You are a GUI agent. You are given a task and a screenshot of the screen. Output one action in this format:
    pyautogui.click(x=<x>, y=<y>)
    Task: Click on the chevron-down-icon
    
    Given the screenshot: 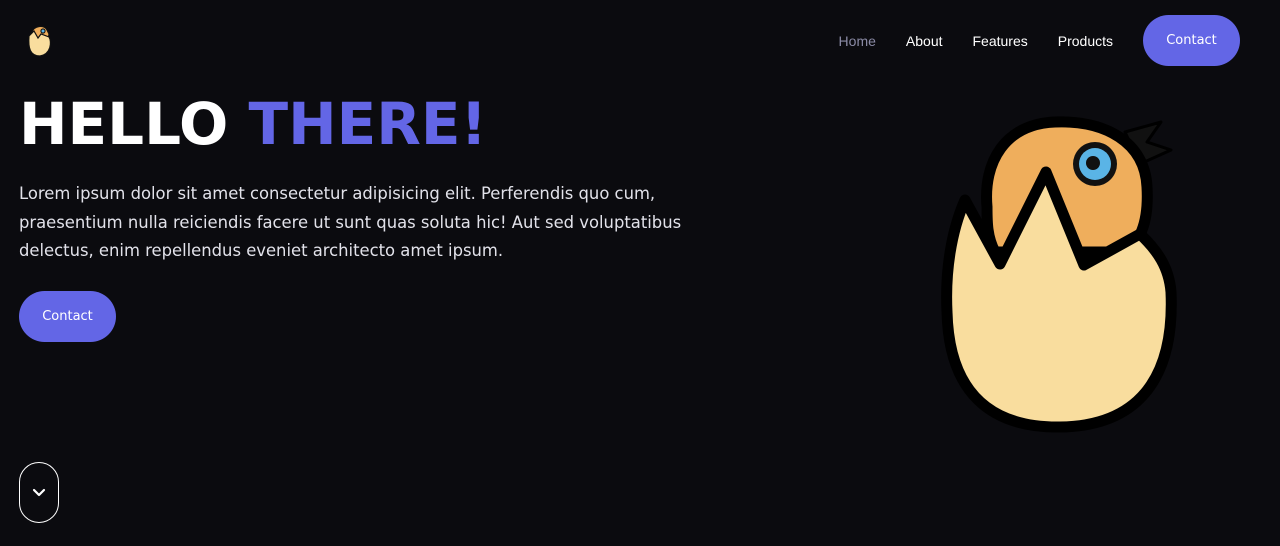 What is the action you would take?
    pyautogui.click(x=39, y=492)
    